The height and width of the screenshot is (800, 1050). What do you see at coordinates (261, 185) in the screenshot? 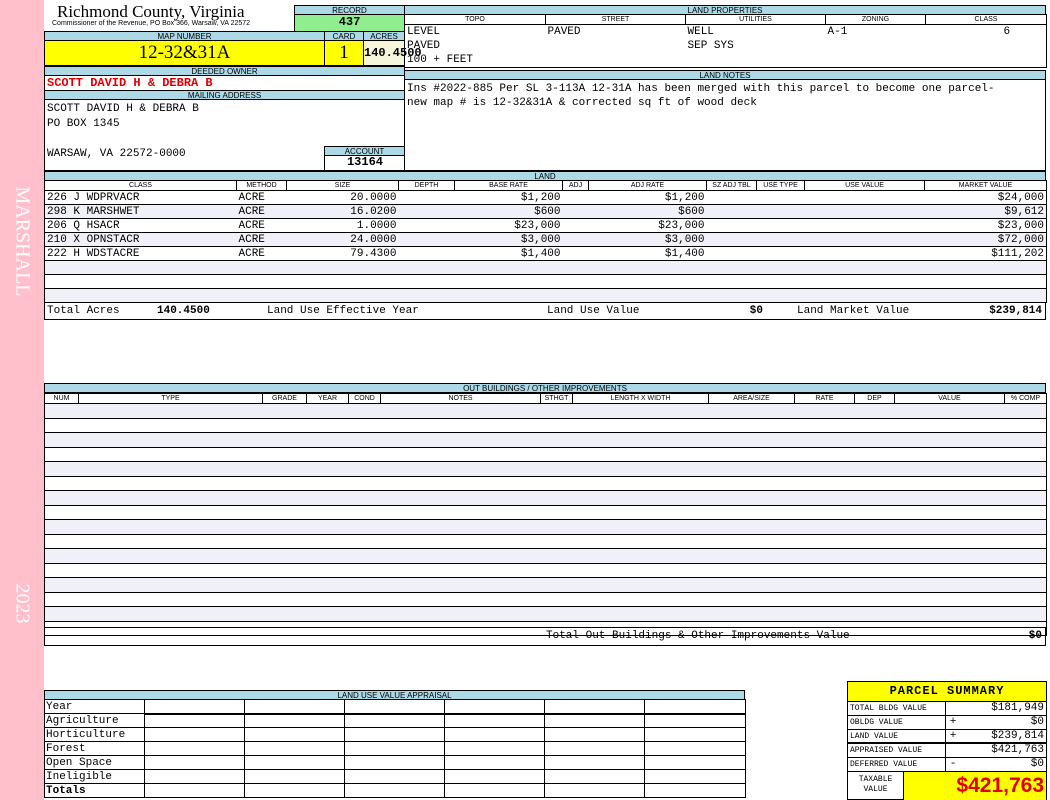
I see `column-header: METHOD` at bounding box center [261, 185].